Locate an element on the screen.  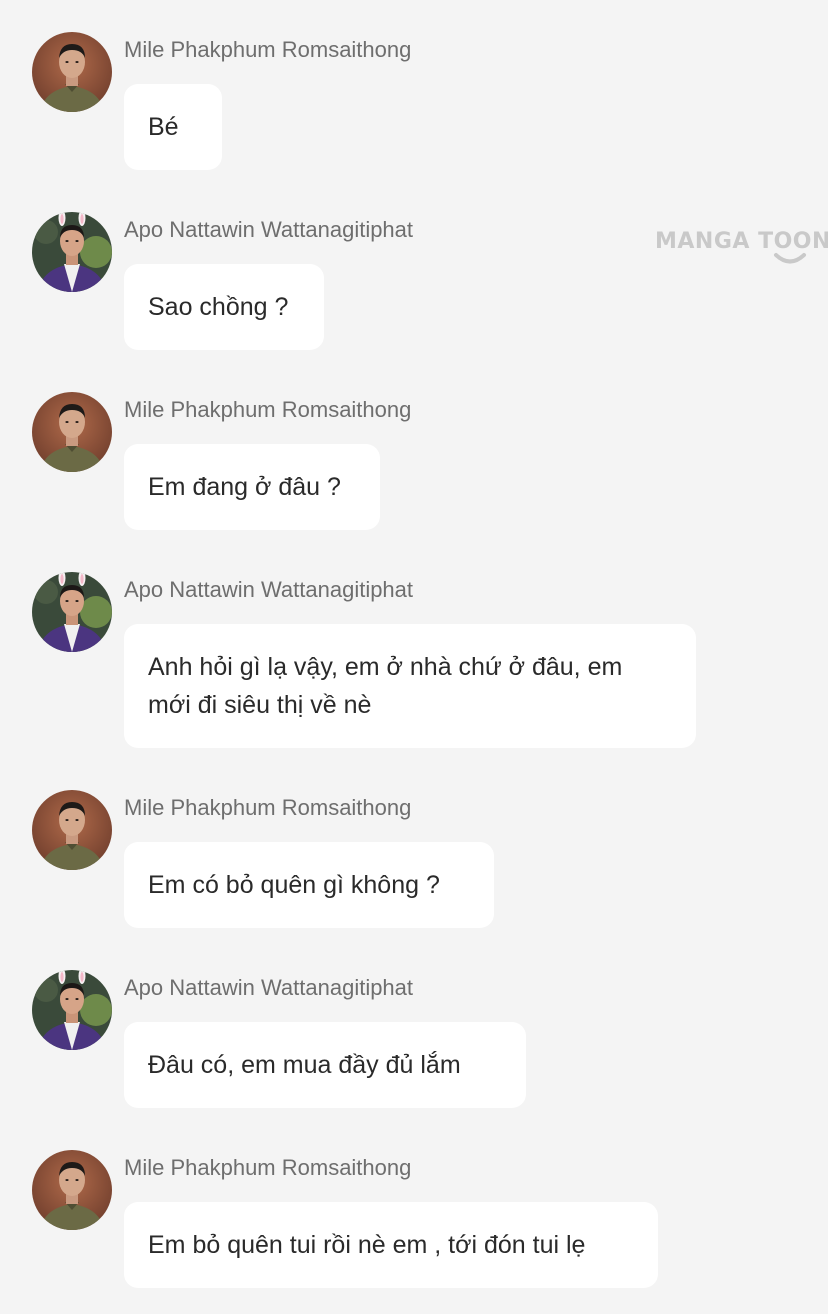
message-bubble: Sao chồng ? is located at coordinates (224, 307).